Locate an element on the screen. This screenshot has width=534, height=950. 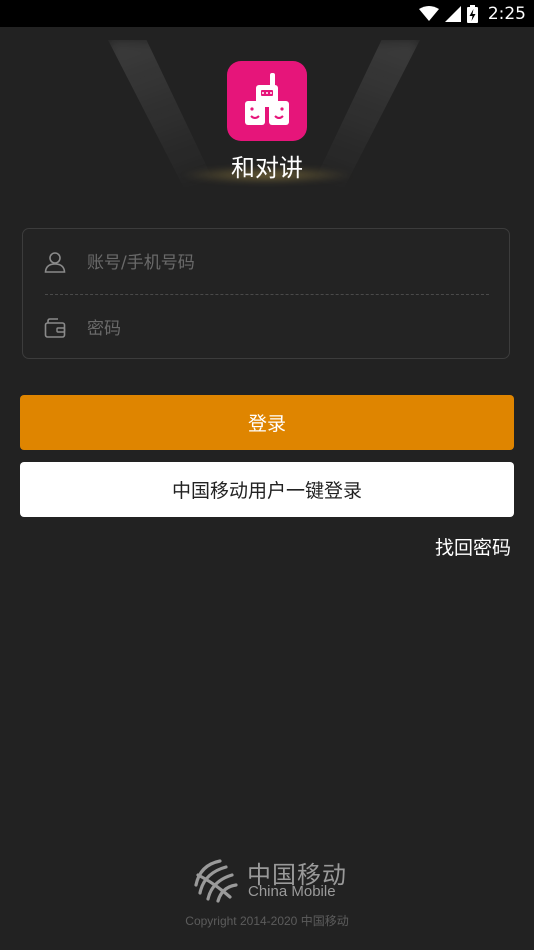
copyright-text: Copyright 2014-2020 中国移动 is located at coordinates (267, 921).